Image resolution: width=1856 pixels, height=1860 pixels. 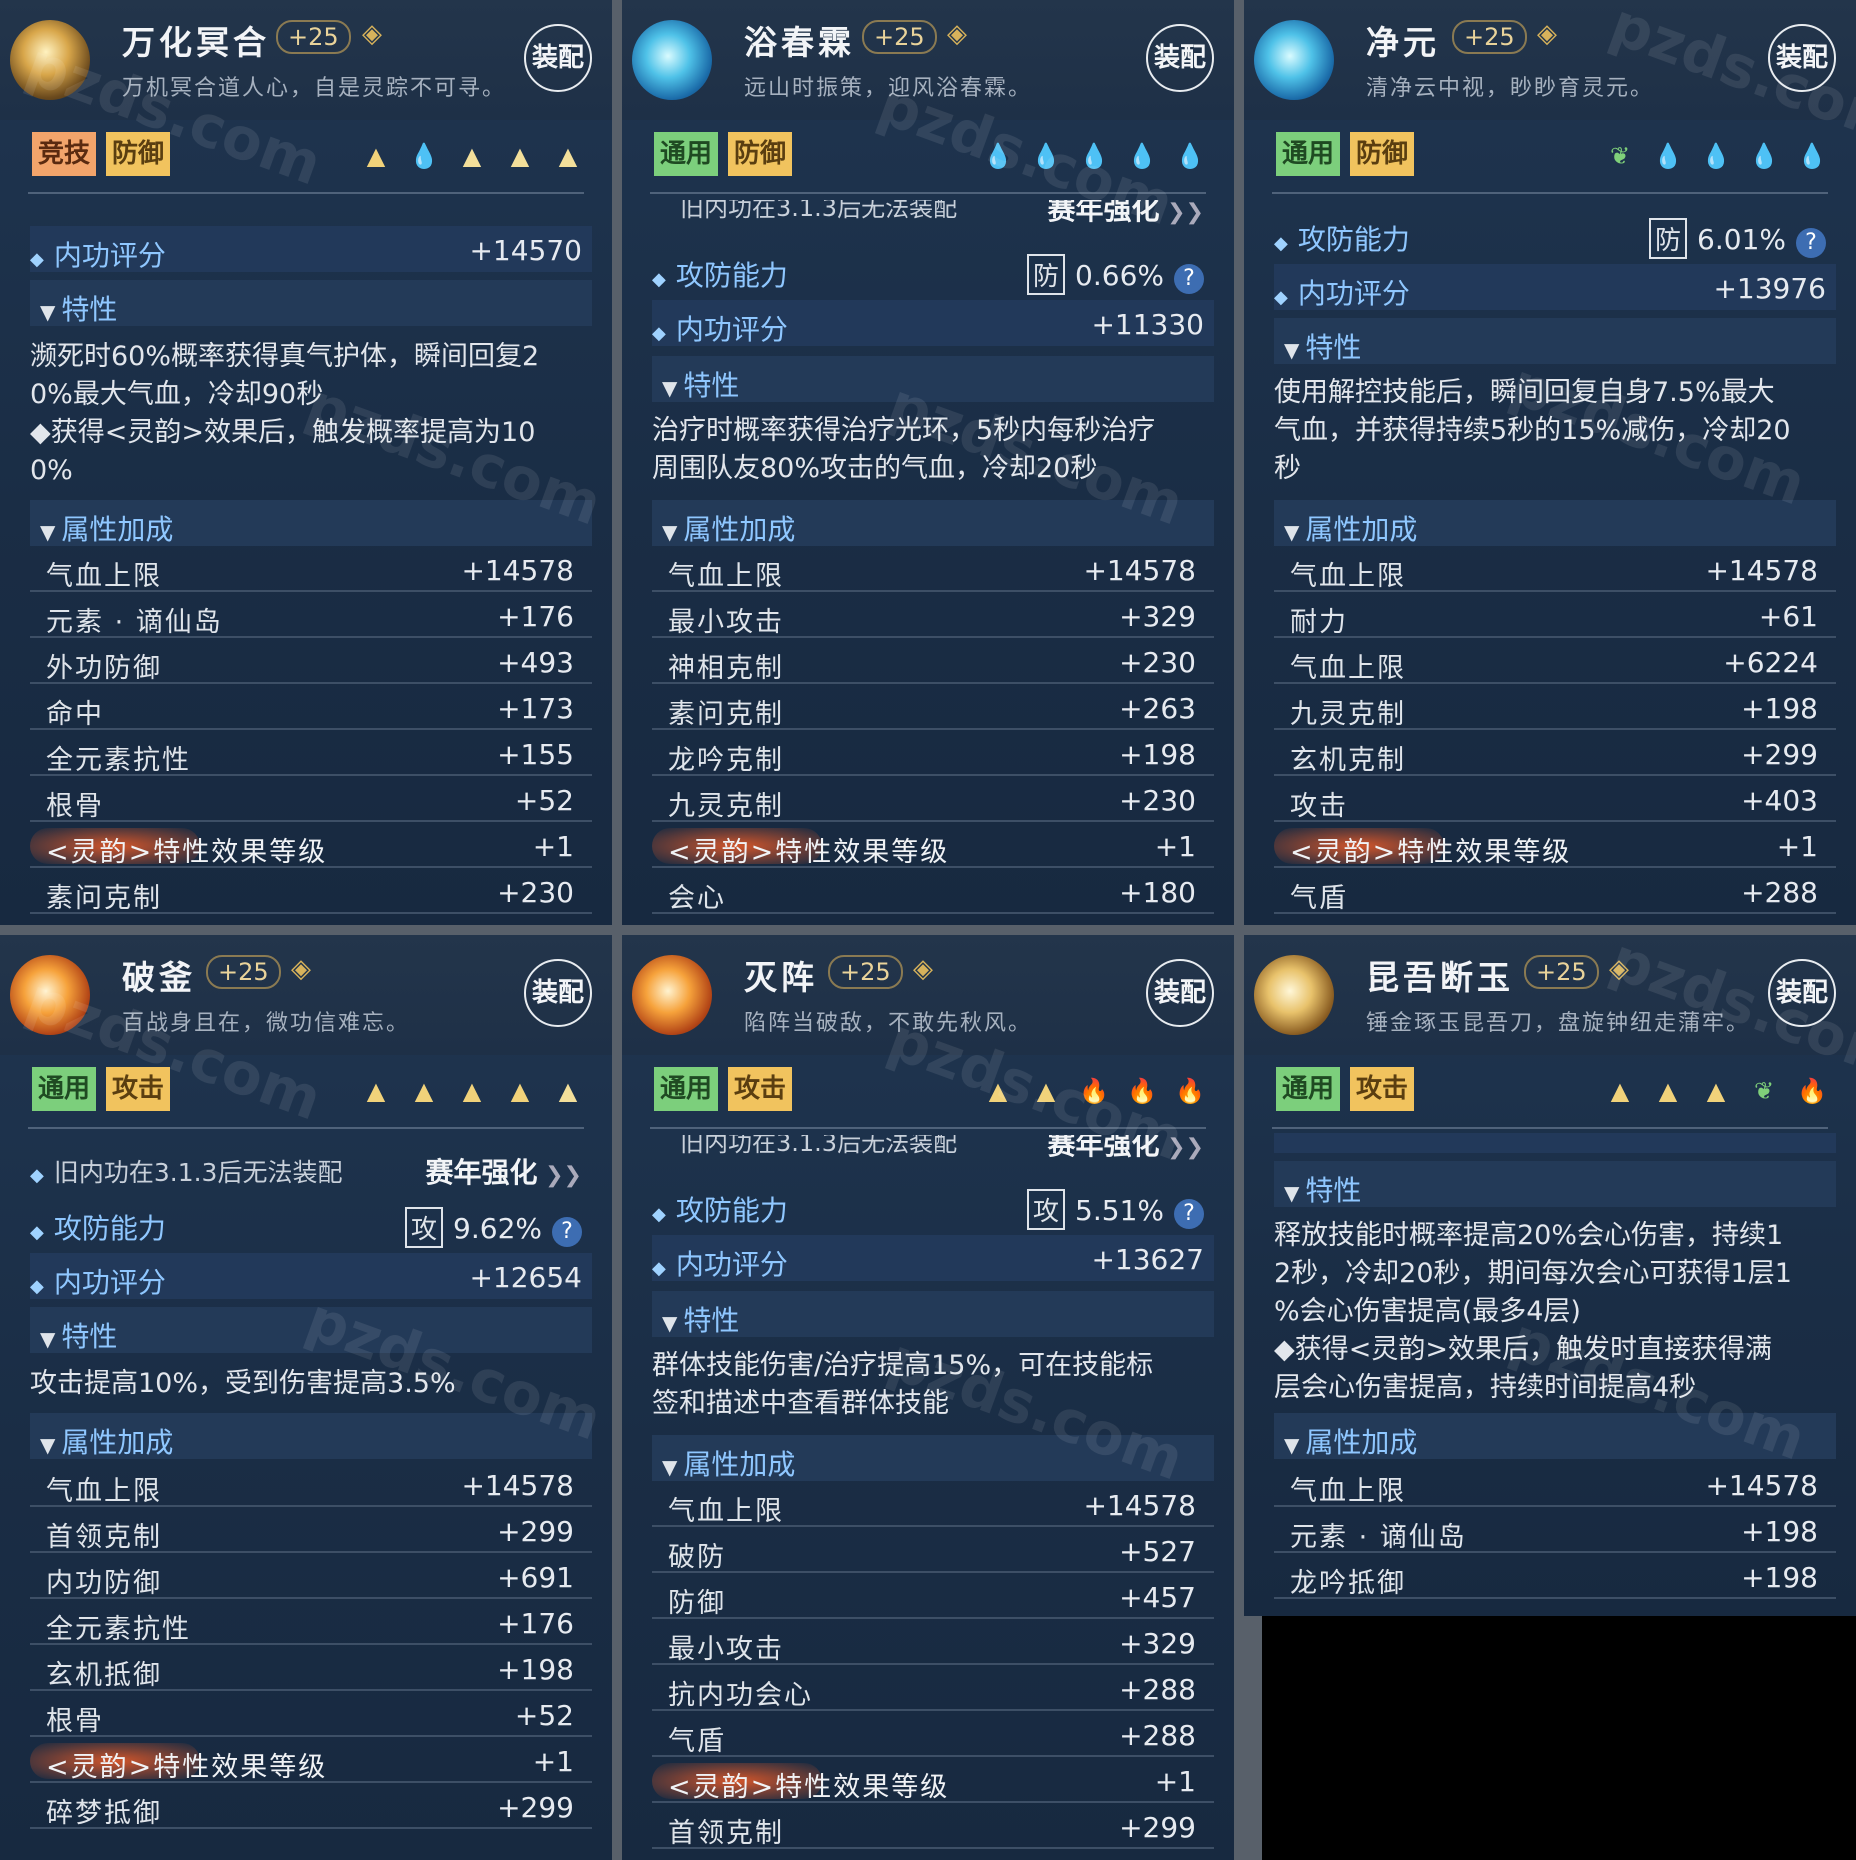 I want to click on attr-row: 玄机克制 +299, so click(x=1555, y=755).